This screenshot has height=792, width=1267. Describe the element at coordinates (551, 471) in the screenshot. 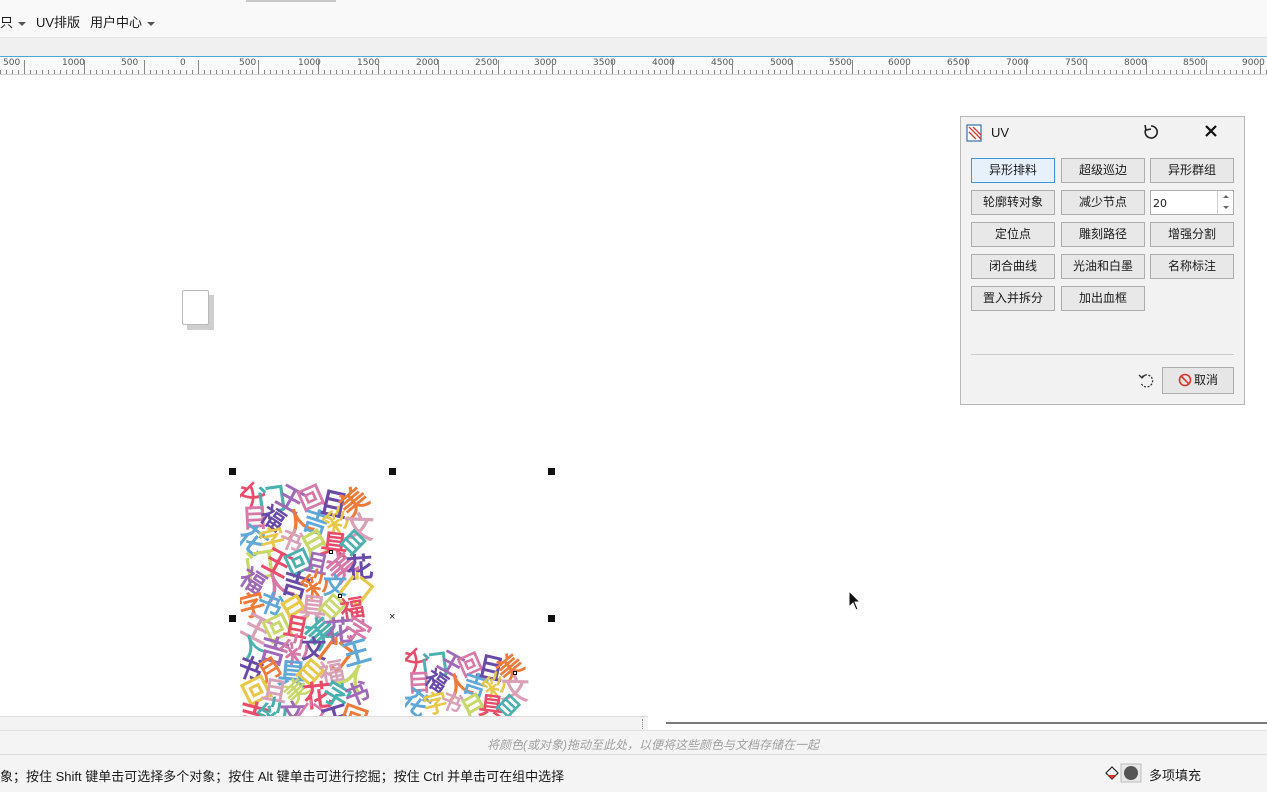

I see `selection-handle-top-right` at that location.